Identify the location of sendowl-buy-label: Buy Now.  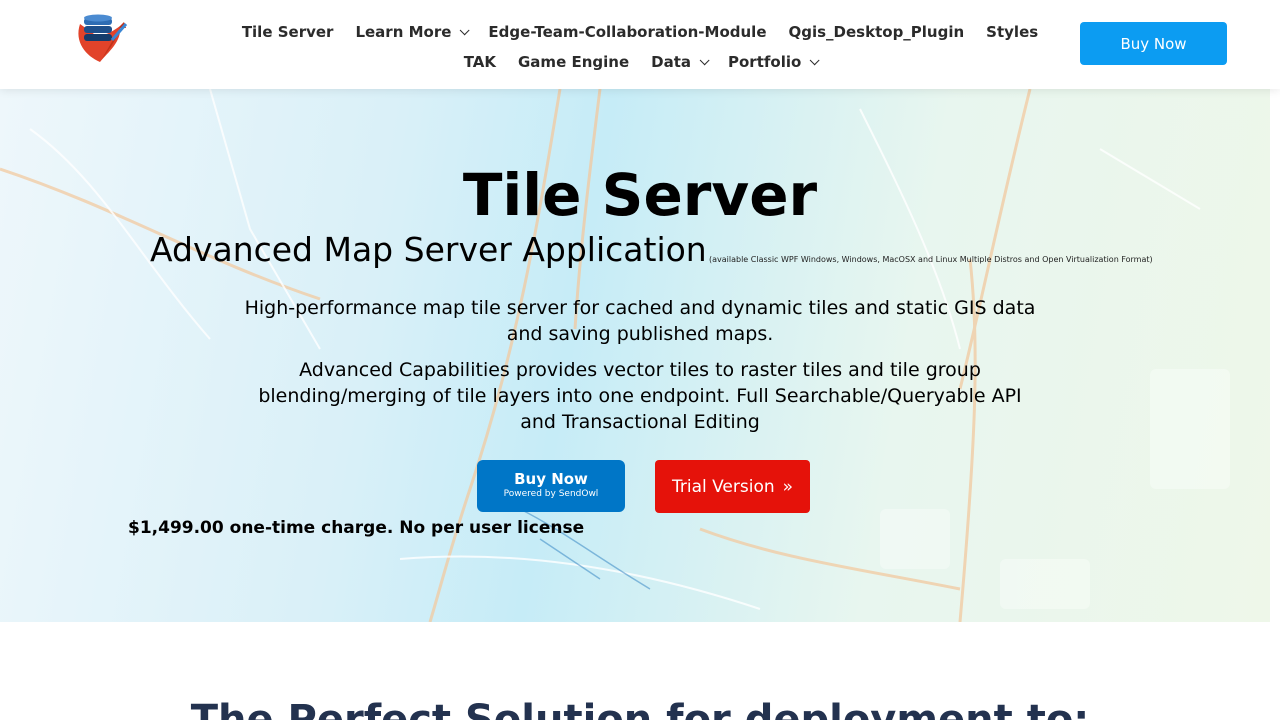
(551, 479).